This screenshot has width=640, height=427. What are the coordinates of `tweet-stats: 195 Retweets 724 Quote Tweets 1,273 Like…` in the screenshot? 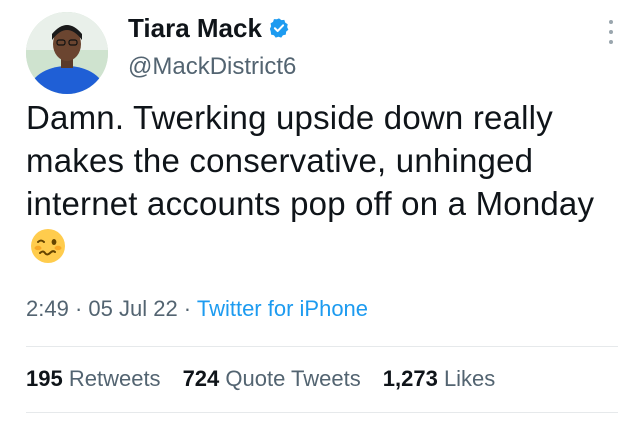 It's located at (260, 379).